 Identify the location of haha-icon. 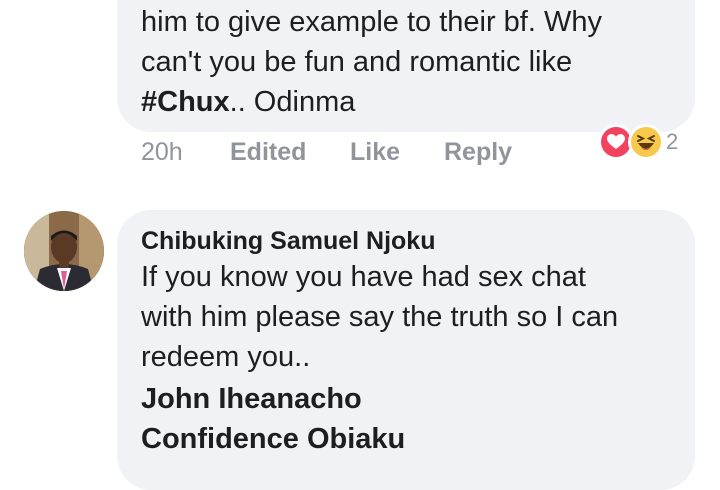
(646, 142).